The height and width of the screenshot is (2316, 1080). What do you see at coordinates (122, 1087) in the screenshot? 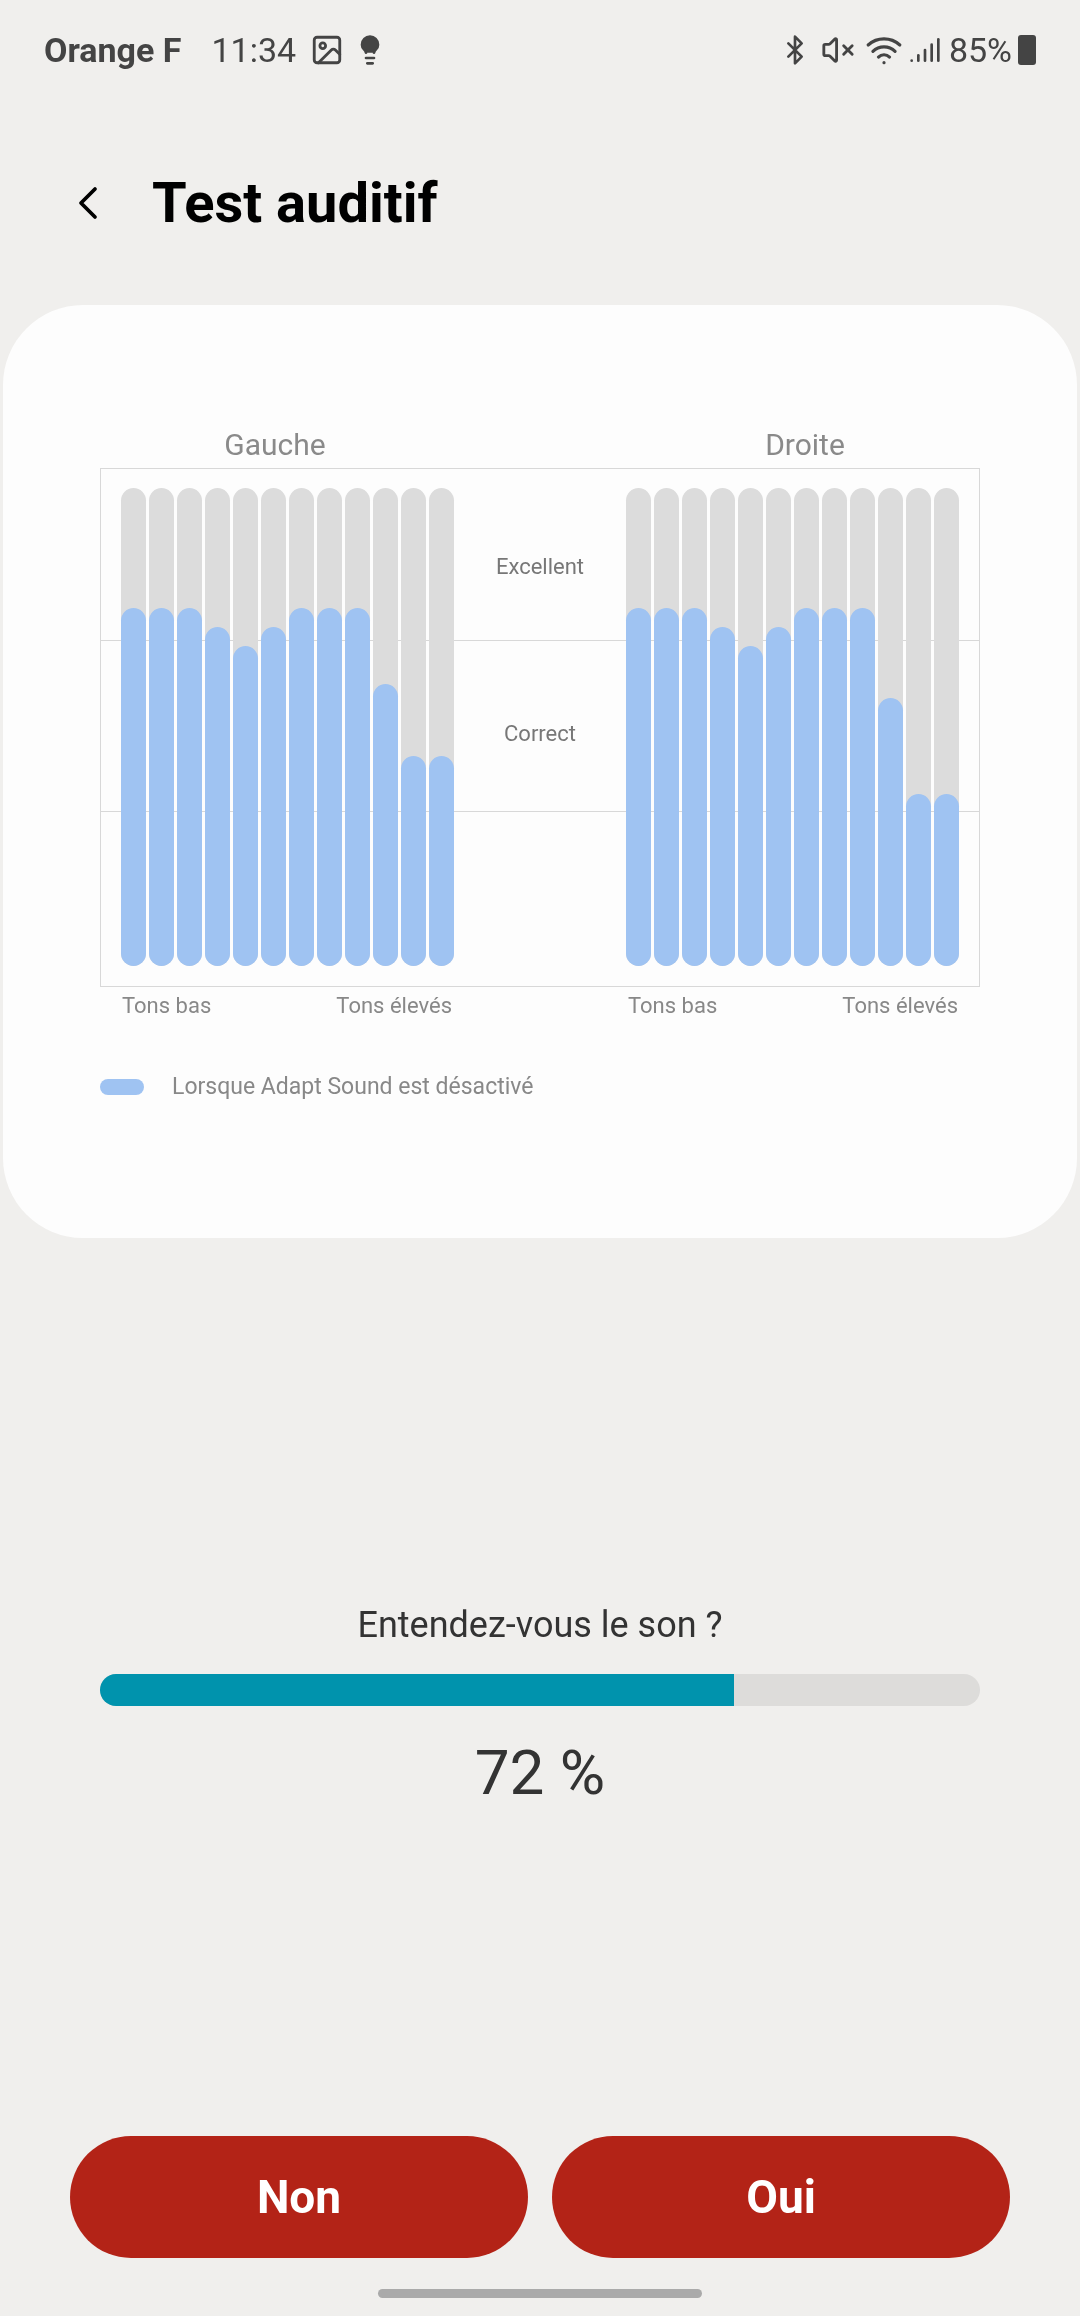
I see `legend-swatch` at bounding box center [122, 1087].